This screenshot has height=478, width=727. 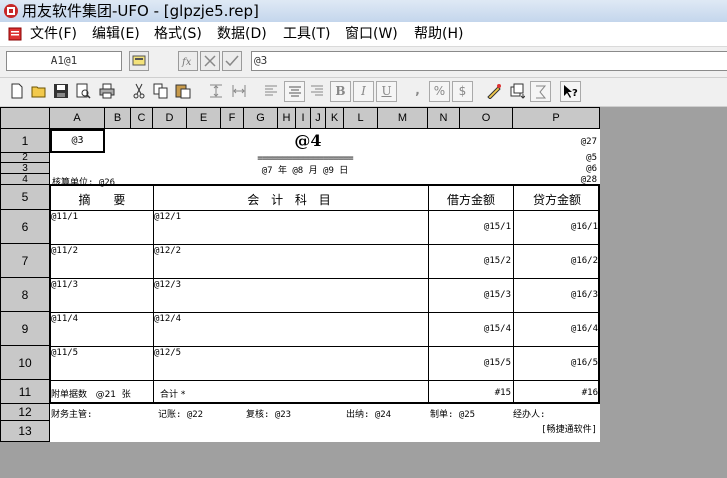 What do you see at coordinates (386, 91) in the screenshot?
I see `underline-icon: U` at bounding box center [386, 91].